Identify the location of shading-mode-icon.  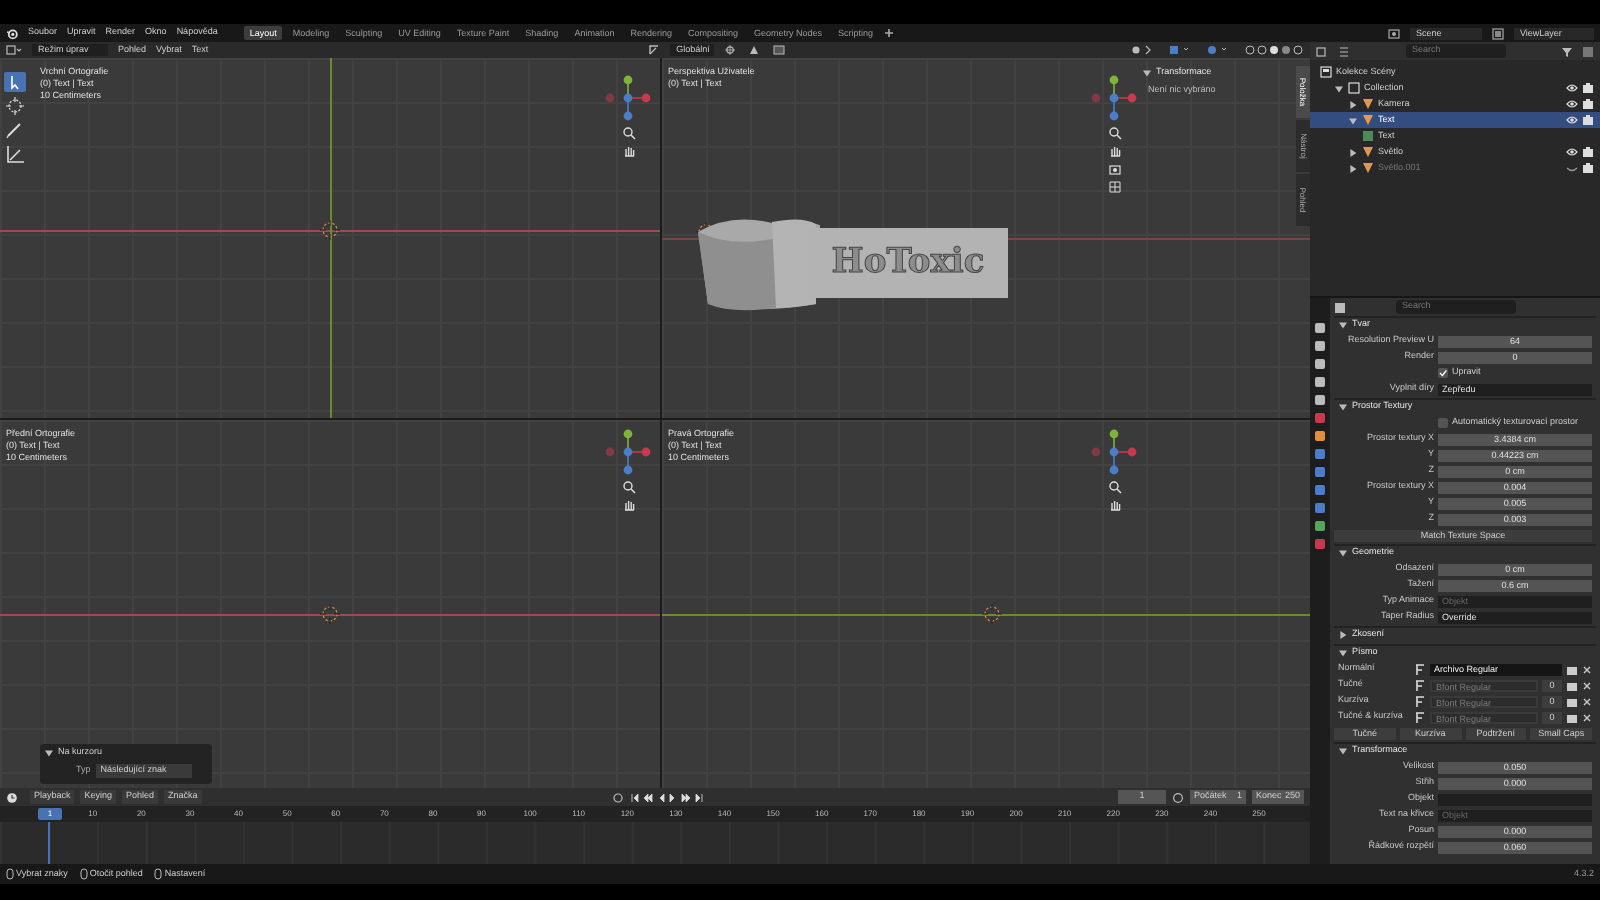
(1274, 50).